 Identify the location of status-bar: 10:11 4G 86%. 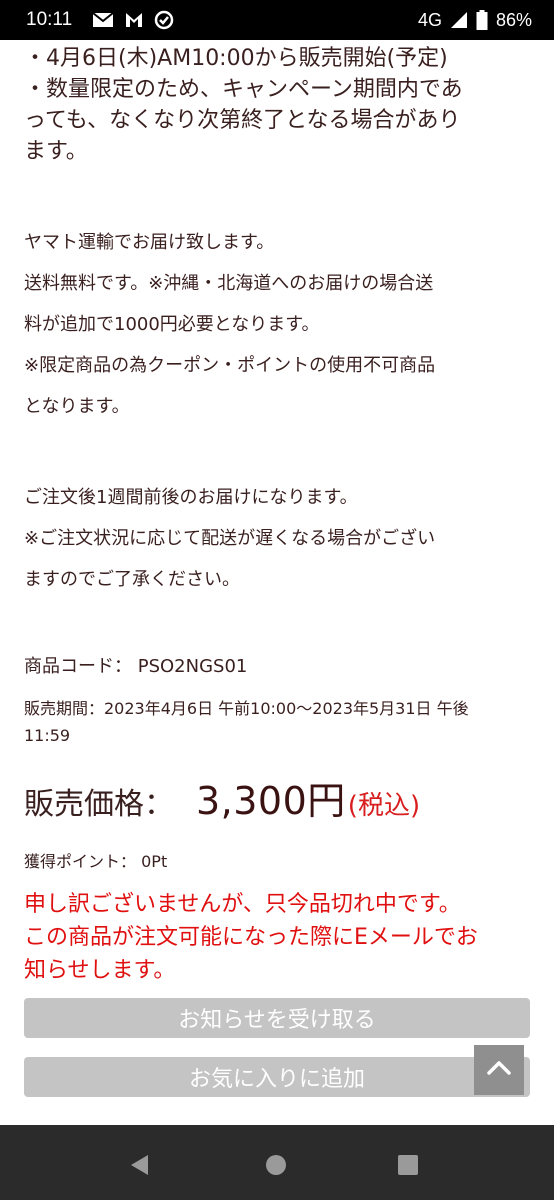
(277, 20).